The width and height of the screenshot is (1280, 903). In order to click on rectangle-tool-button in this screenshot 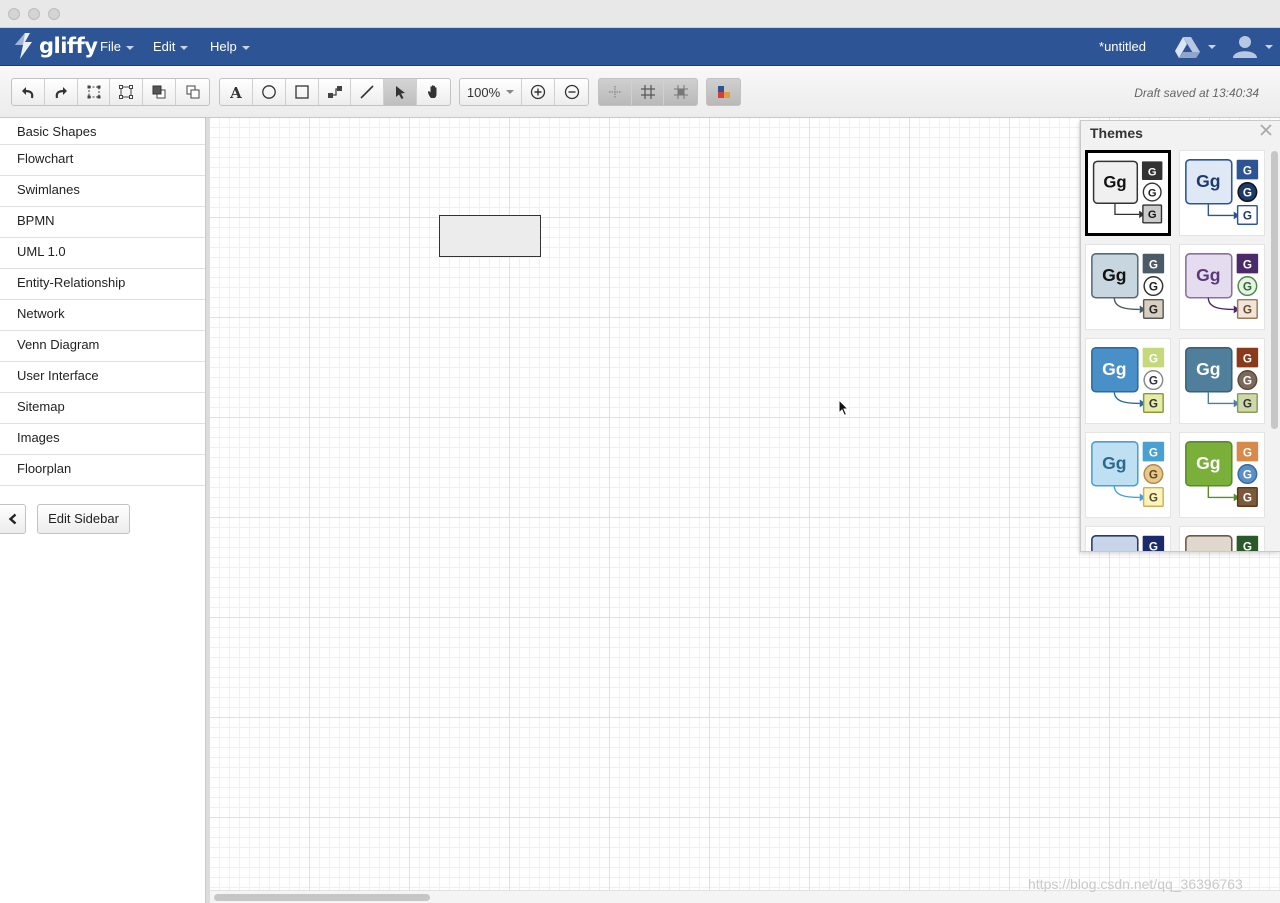, I will do `click(302, 92)`.